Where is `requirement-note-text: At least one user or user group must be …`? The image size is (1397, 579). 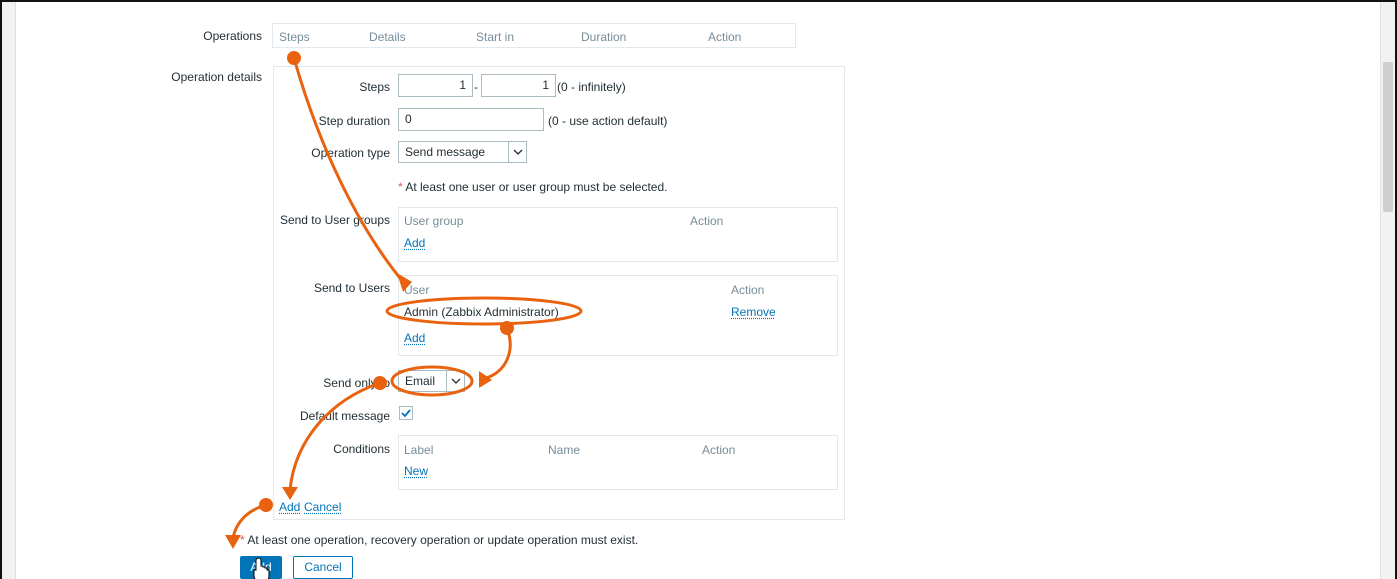 requirement-note-text: At least one user or user group must be … is located at coordinates (536, 187).